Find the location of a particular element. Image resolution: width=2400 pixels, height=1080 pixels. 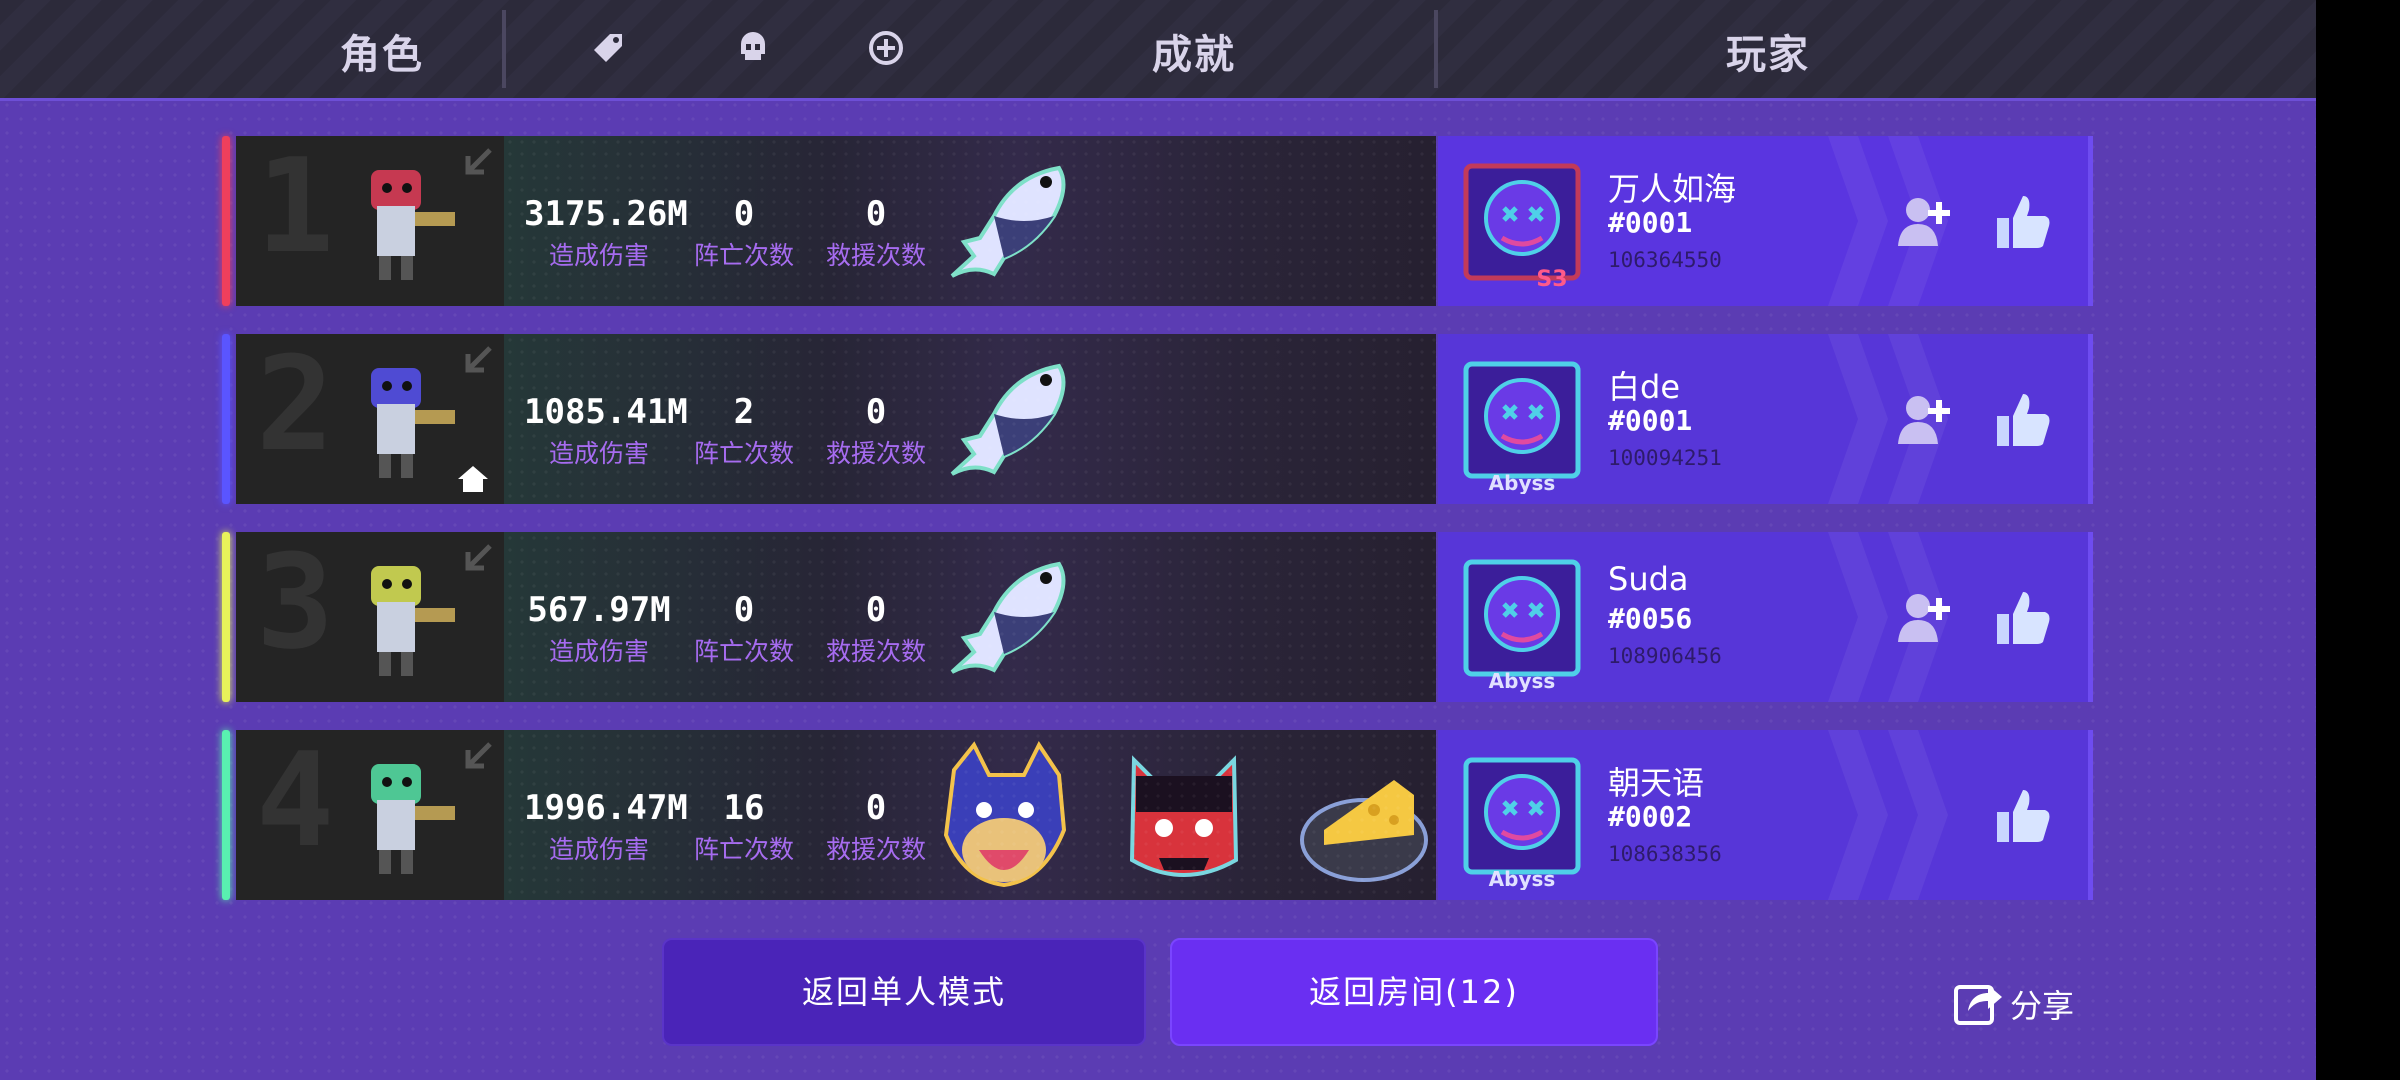

stats-panel: 1996.47M 造成伤害 16 阵亡次数 0 救援次数 is located at coordinates (970, 815).